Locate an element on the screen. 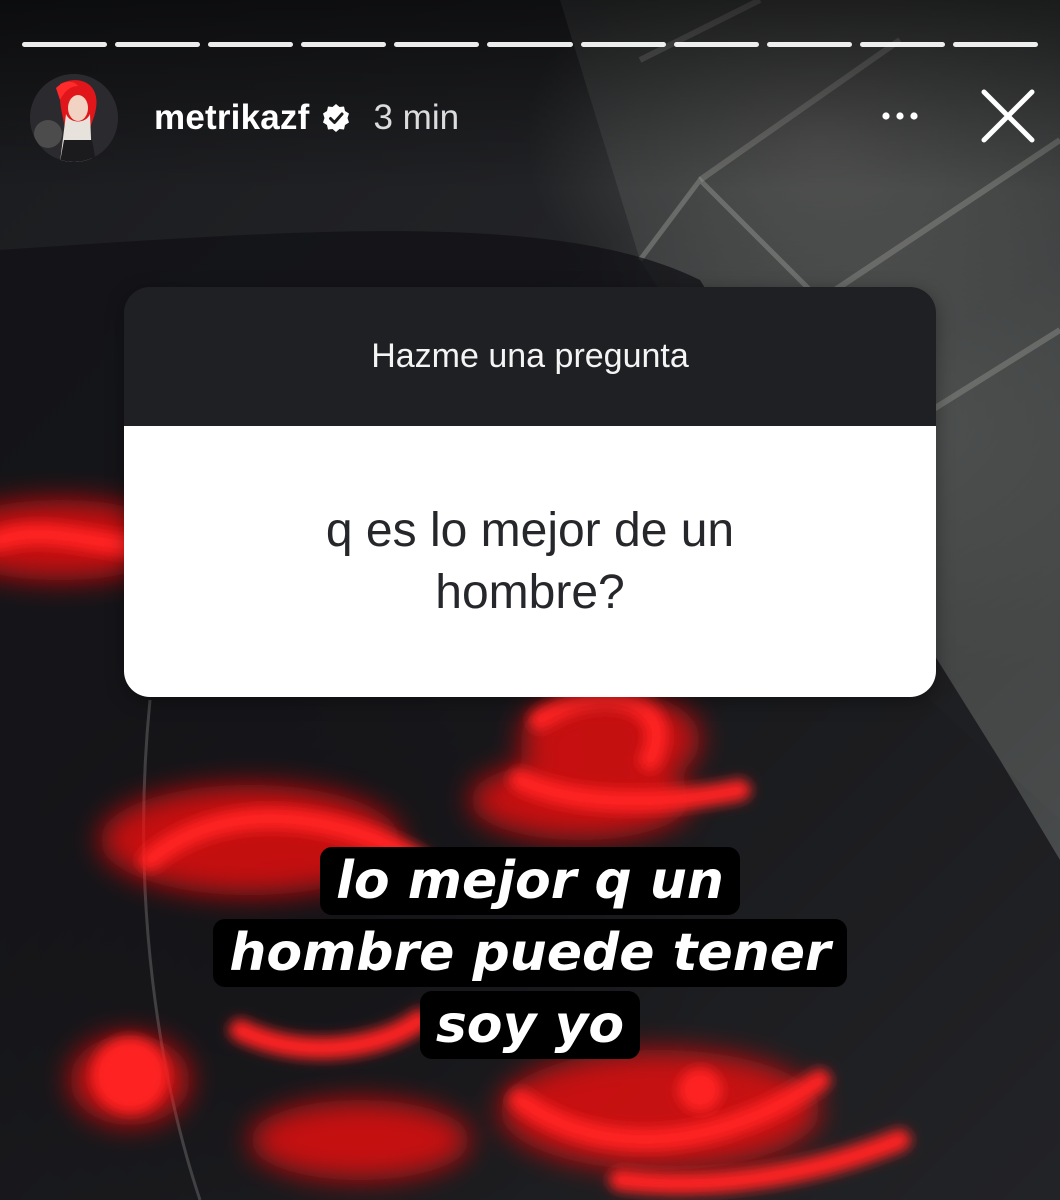 Image resolution: width=1060 pixels, height=1200 pixels. post-time: 3 min is located at coordinates (416, 117).